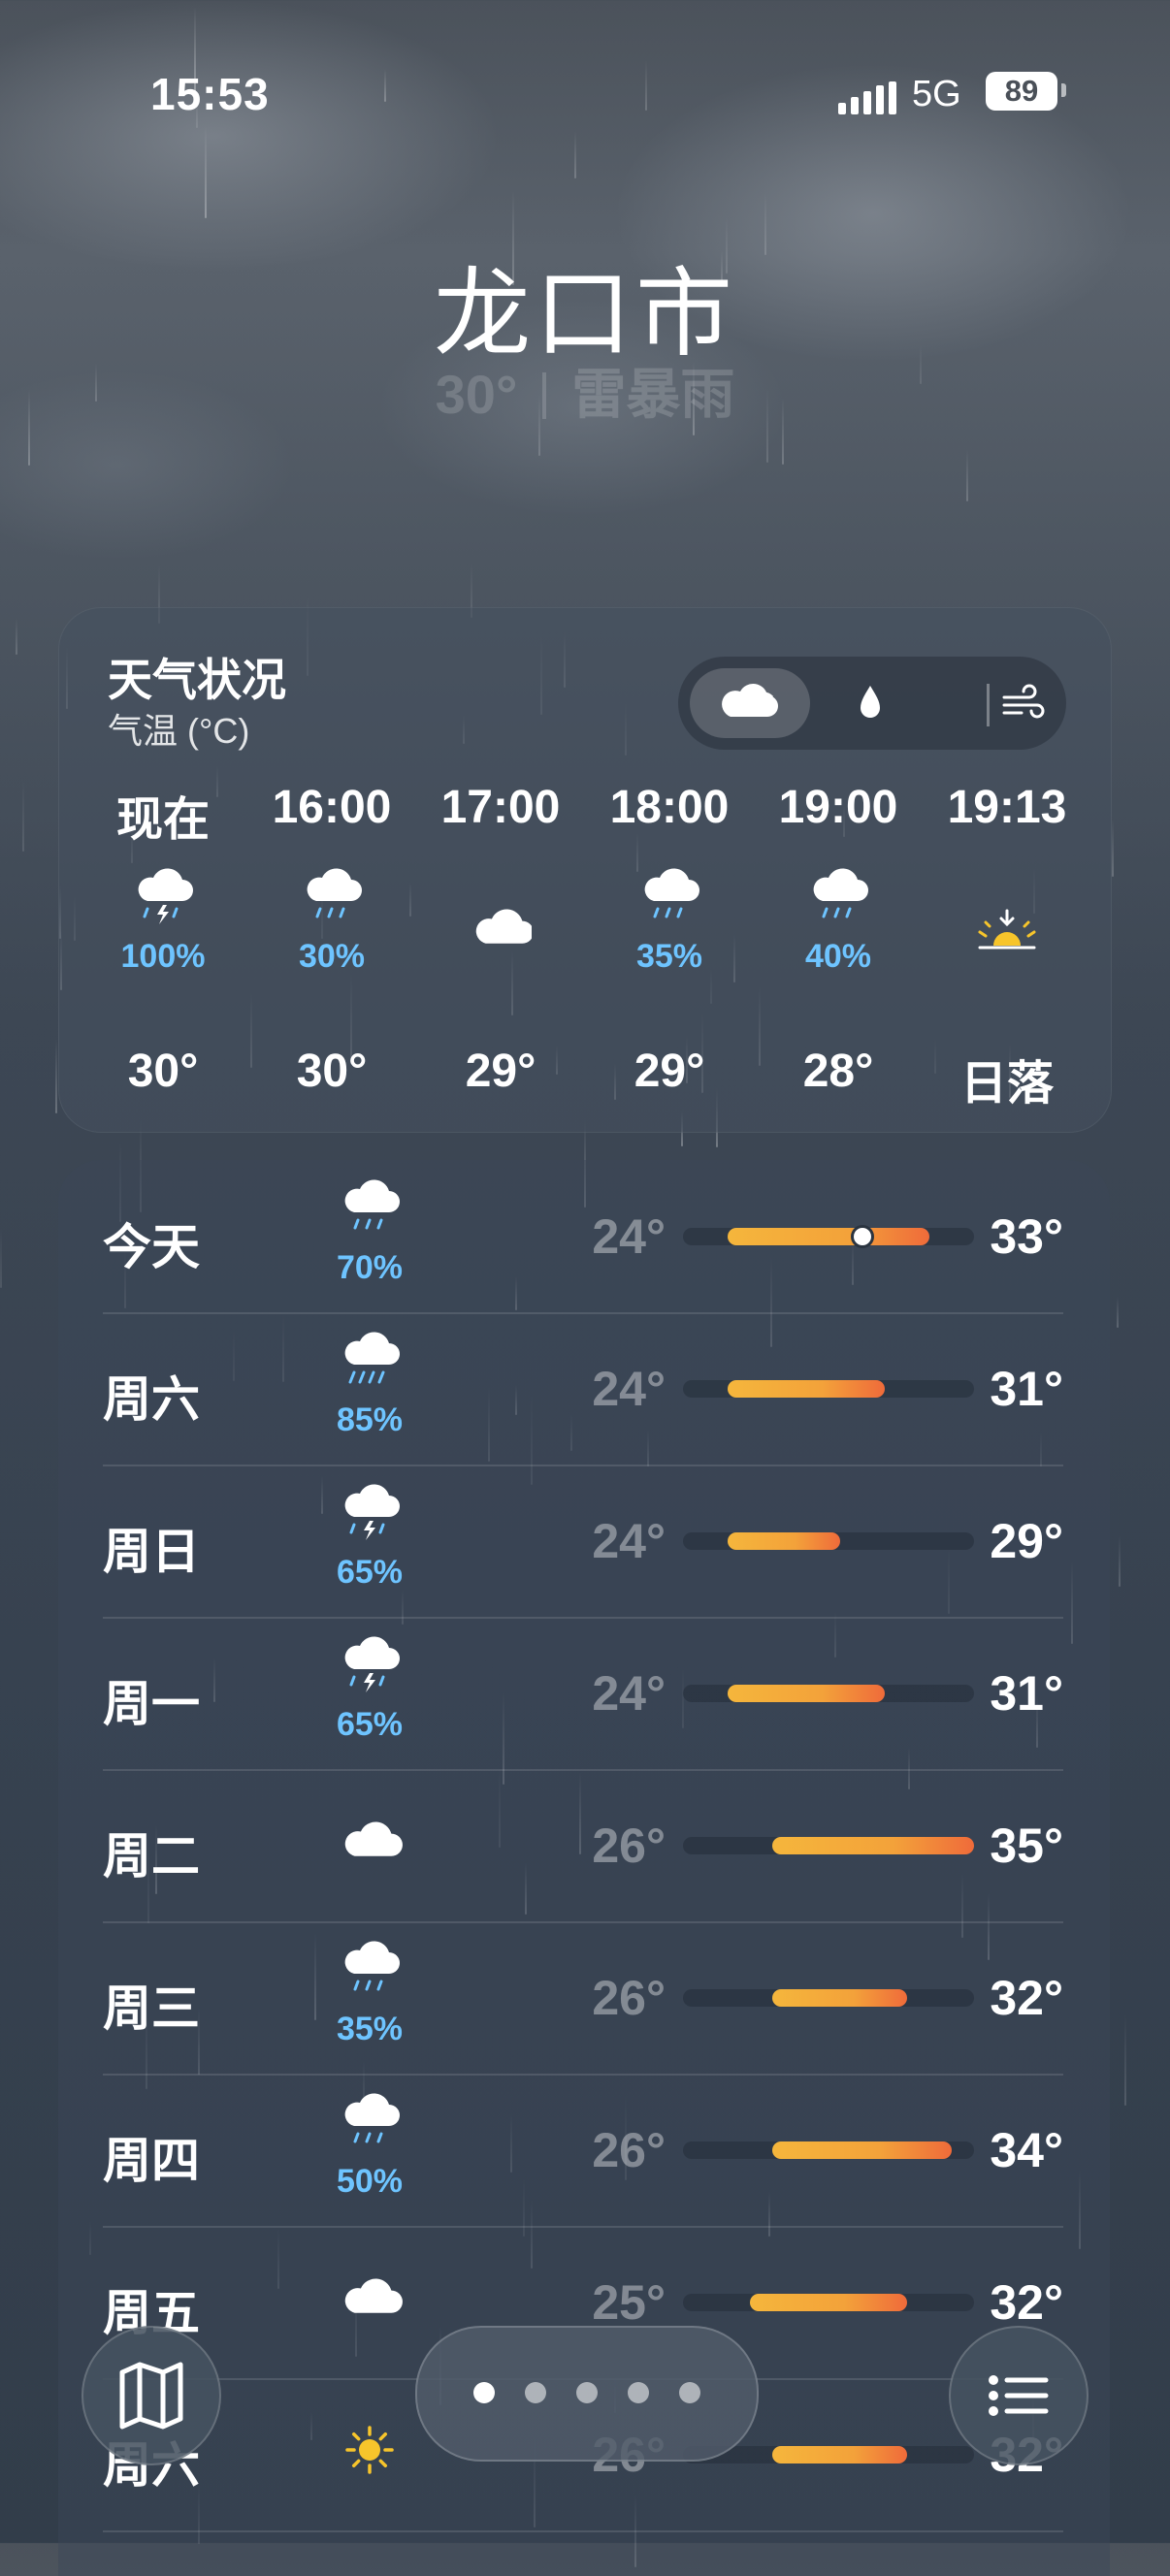 The image size is (1170, 2576). Describe the element at coordinates (936, 94) in the screenshot. I see `network-type: 5G` at that location.